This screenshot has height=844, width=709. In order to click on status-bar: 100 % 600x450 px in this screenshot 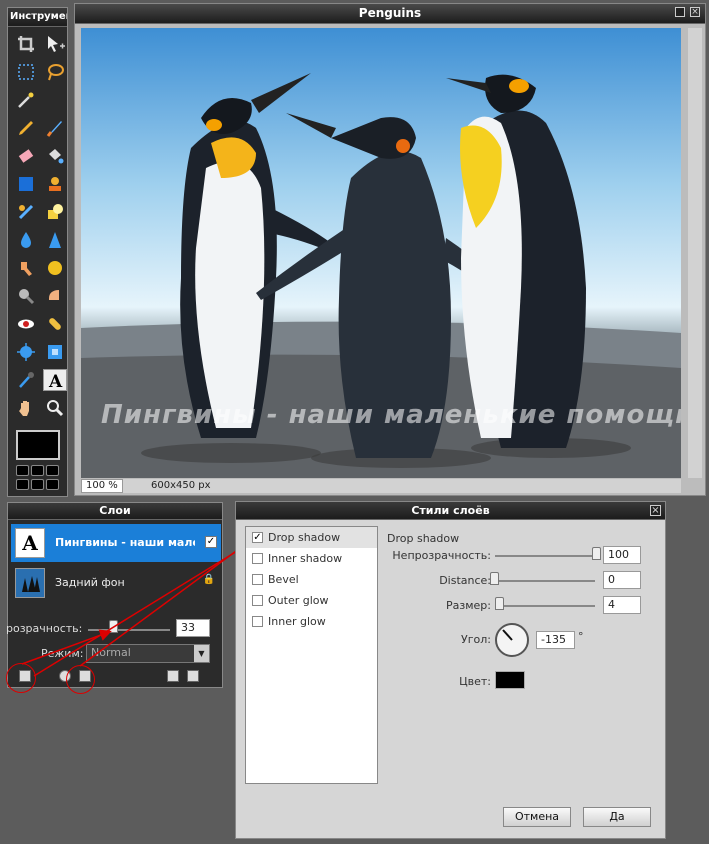, I will do `click(381, 486)`.